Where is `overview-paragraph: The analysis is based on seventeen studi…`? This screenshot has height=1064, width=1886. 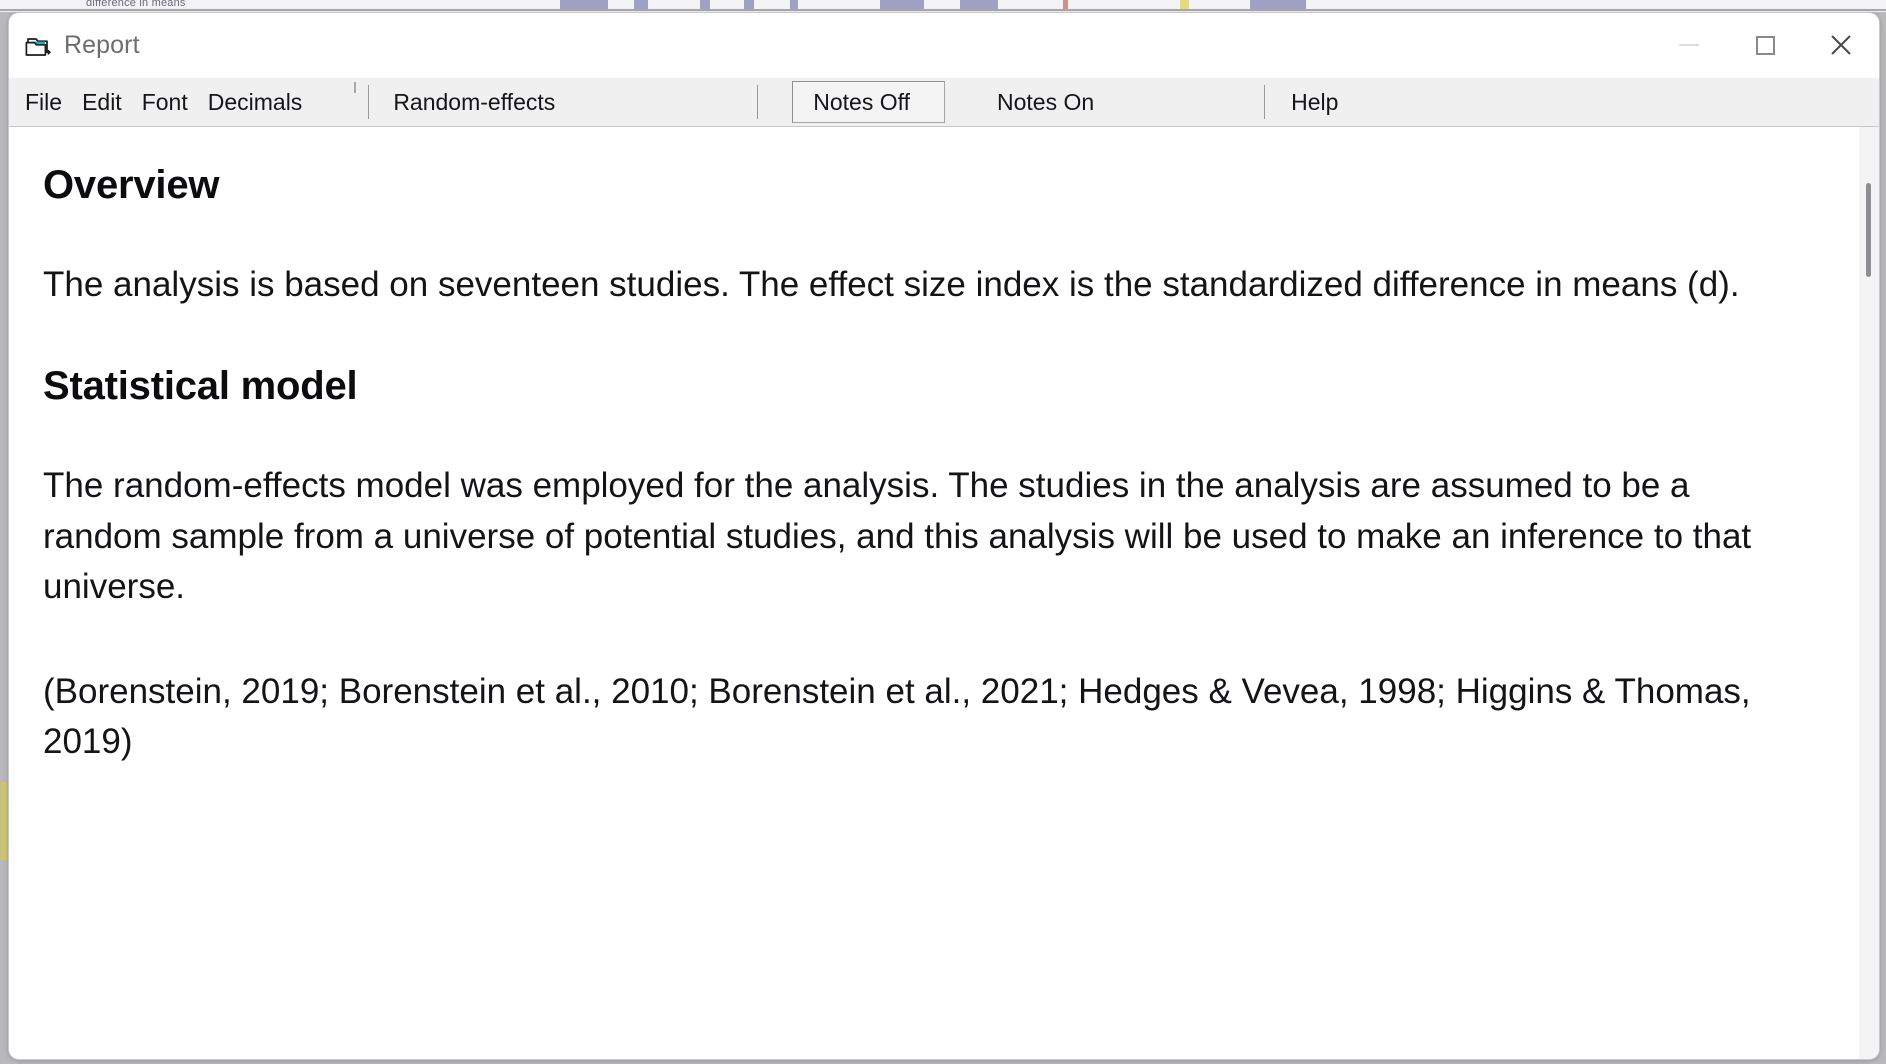 overview-paragraph: The analysis is based on seventeen studi… is located at coordinates (891, 284).